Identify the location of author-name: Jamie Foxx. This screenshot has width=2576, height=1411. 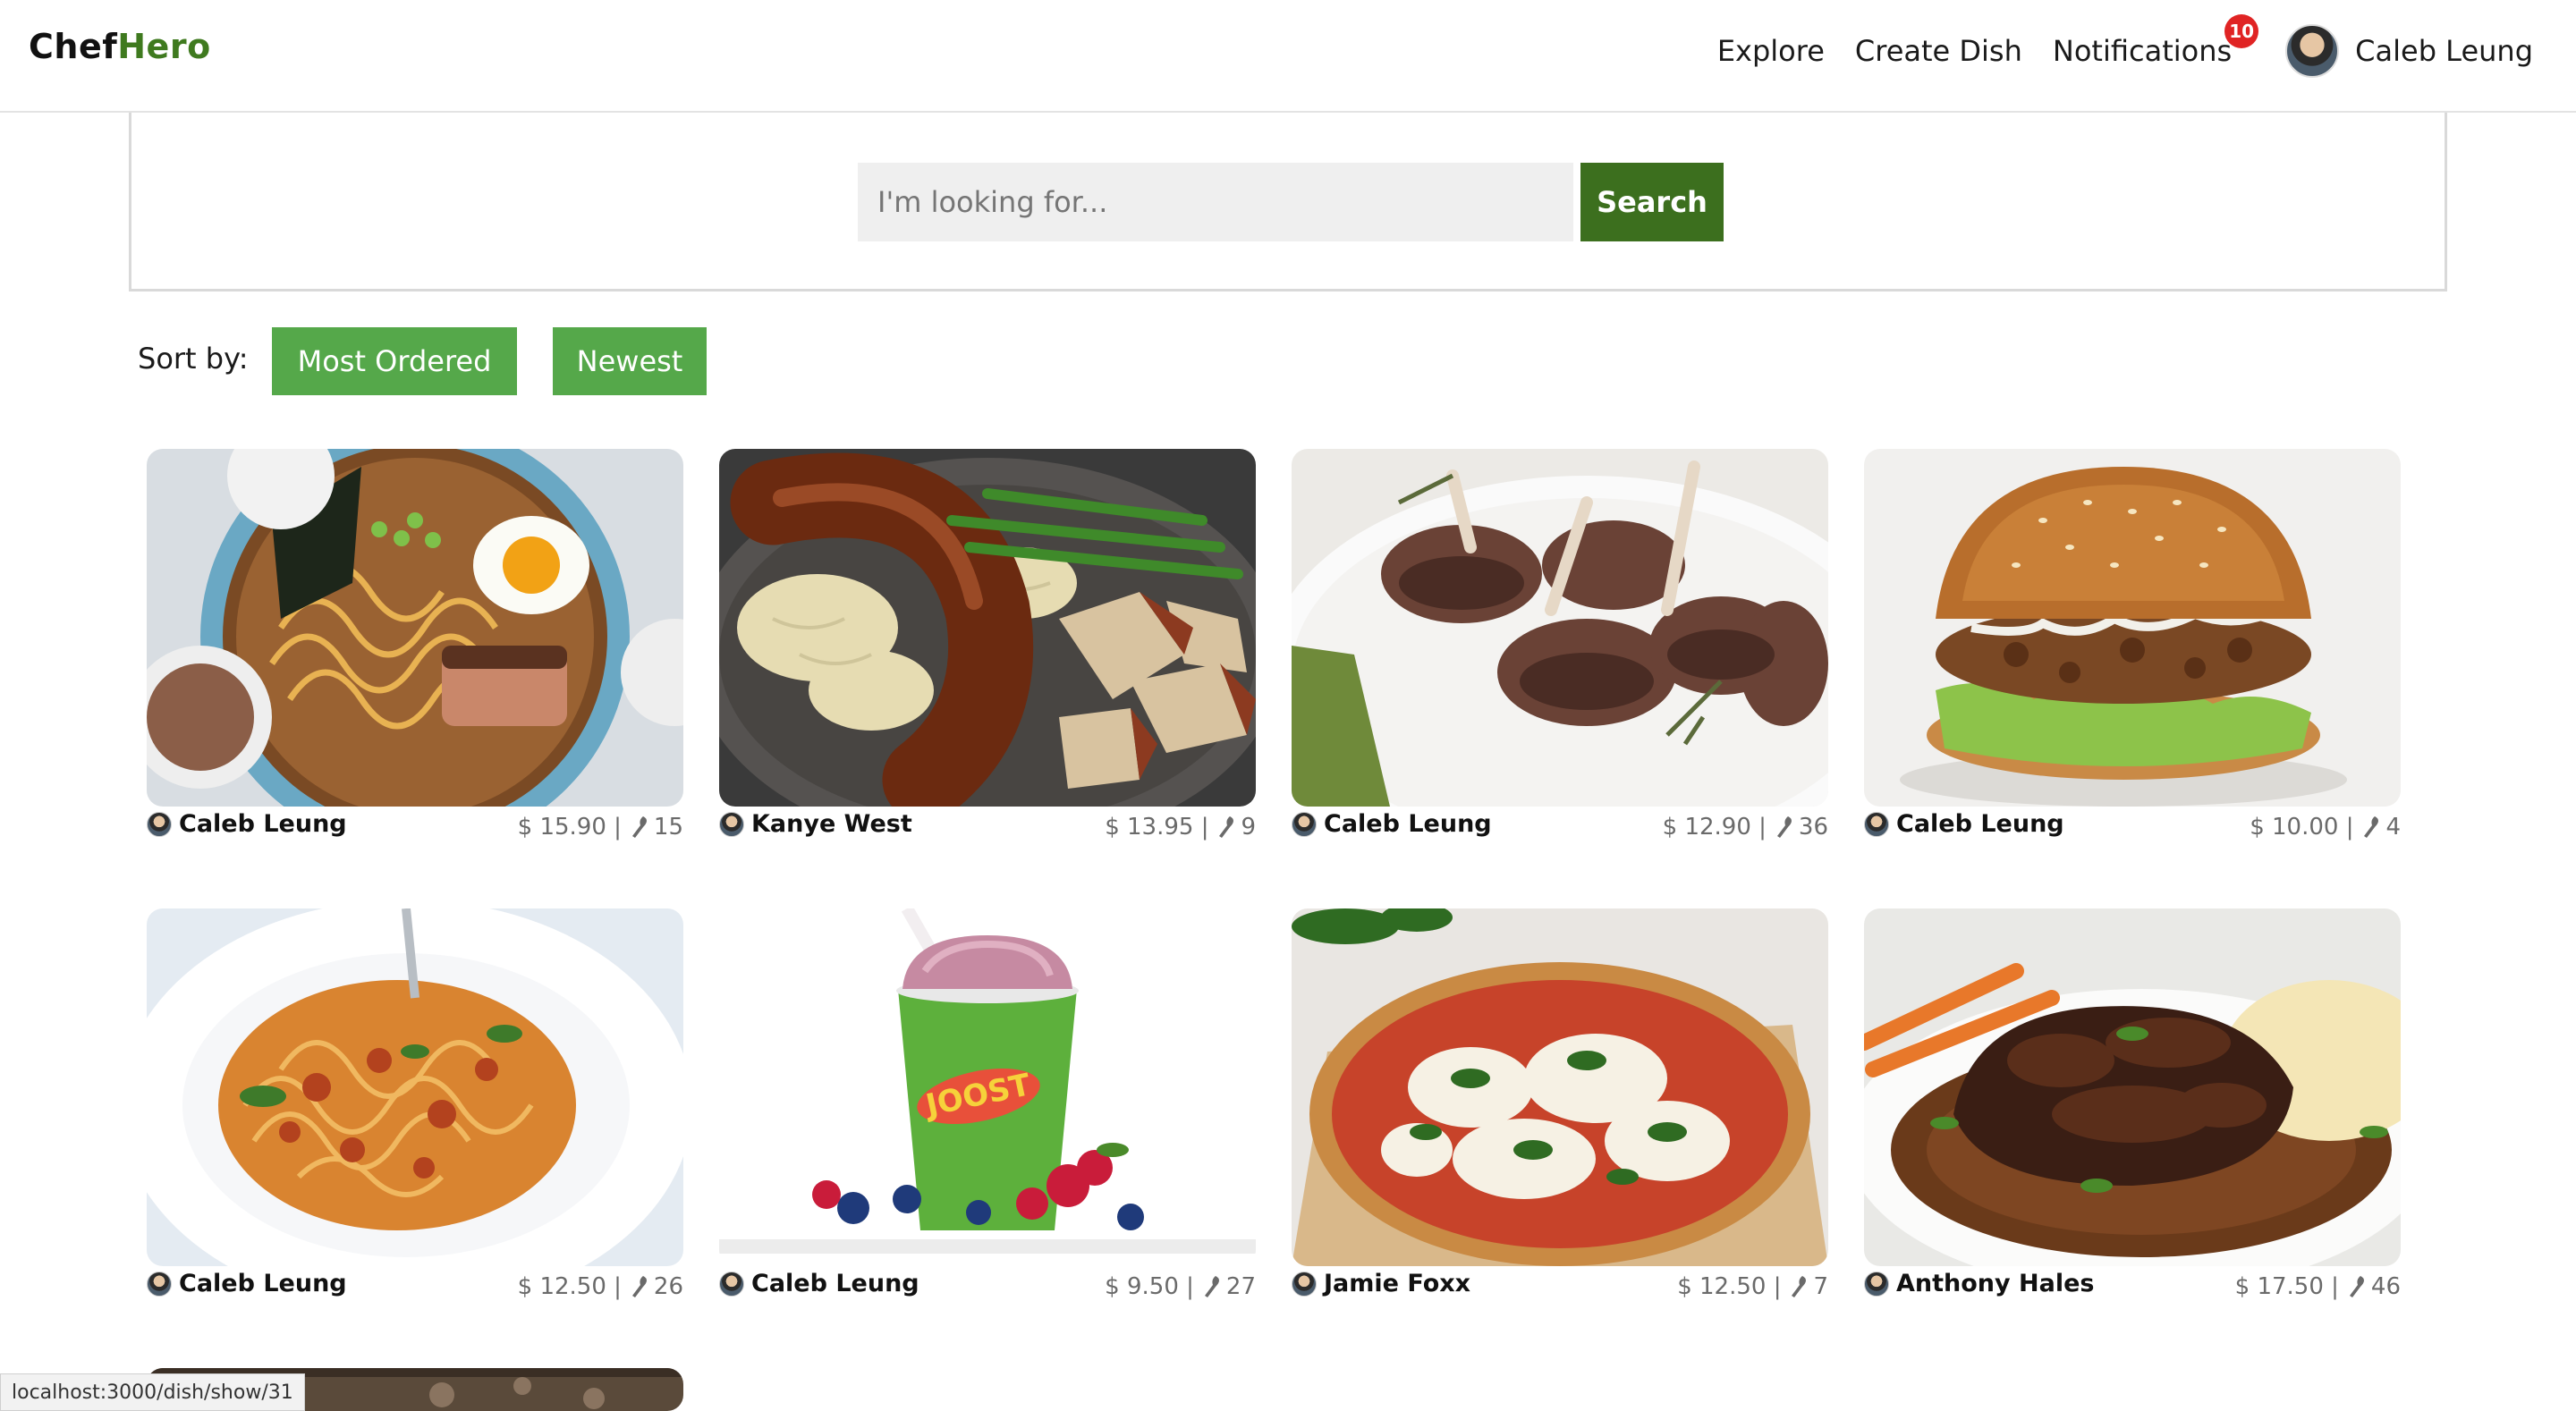
(1397, 1284).